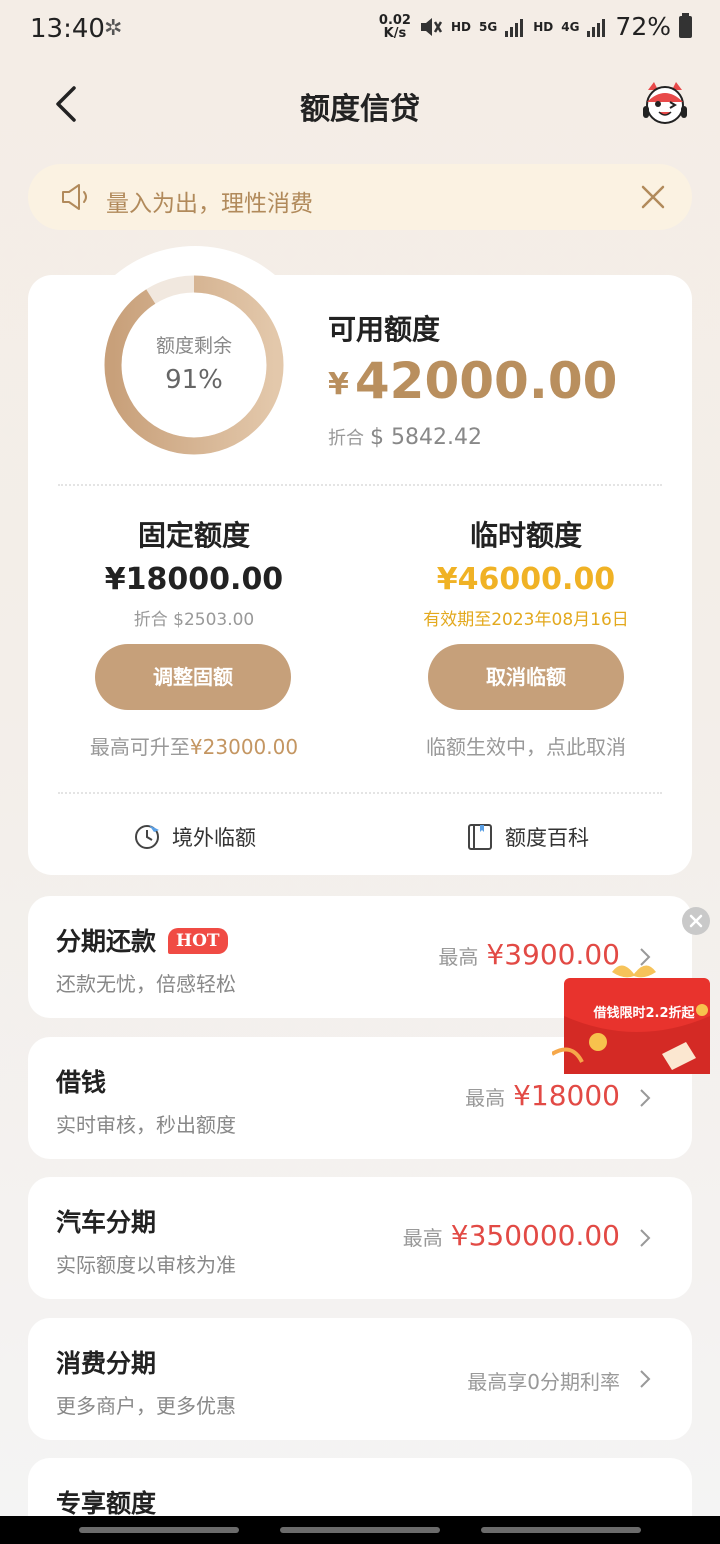  I want to click on status-time: 13:40, so click(67, 29).